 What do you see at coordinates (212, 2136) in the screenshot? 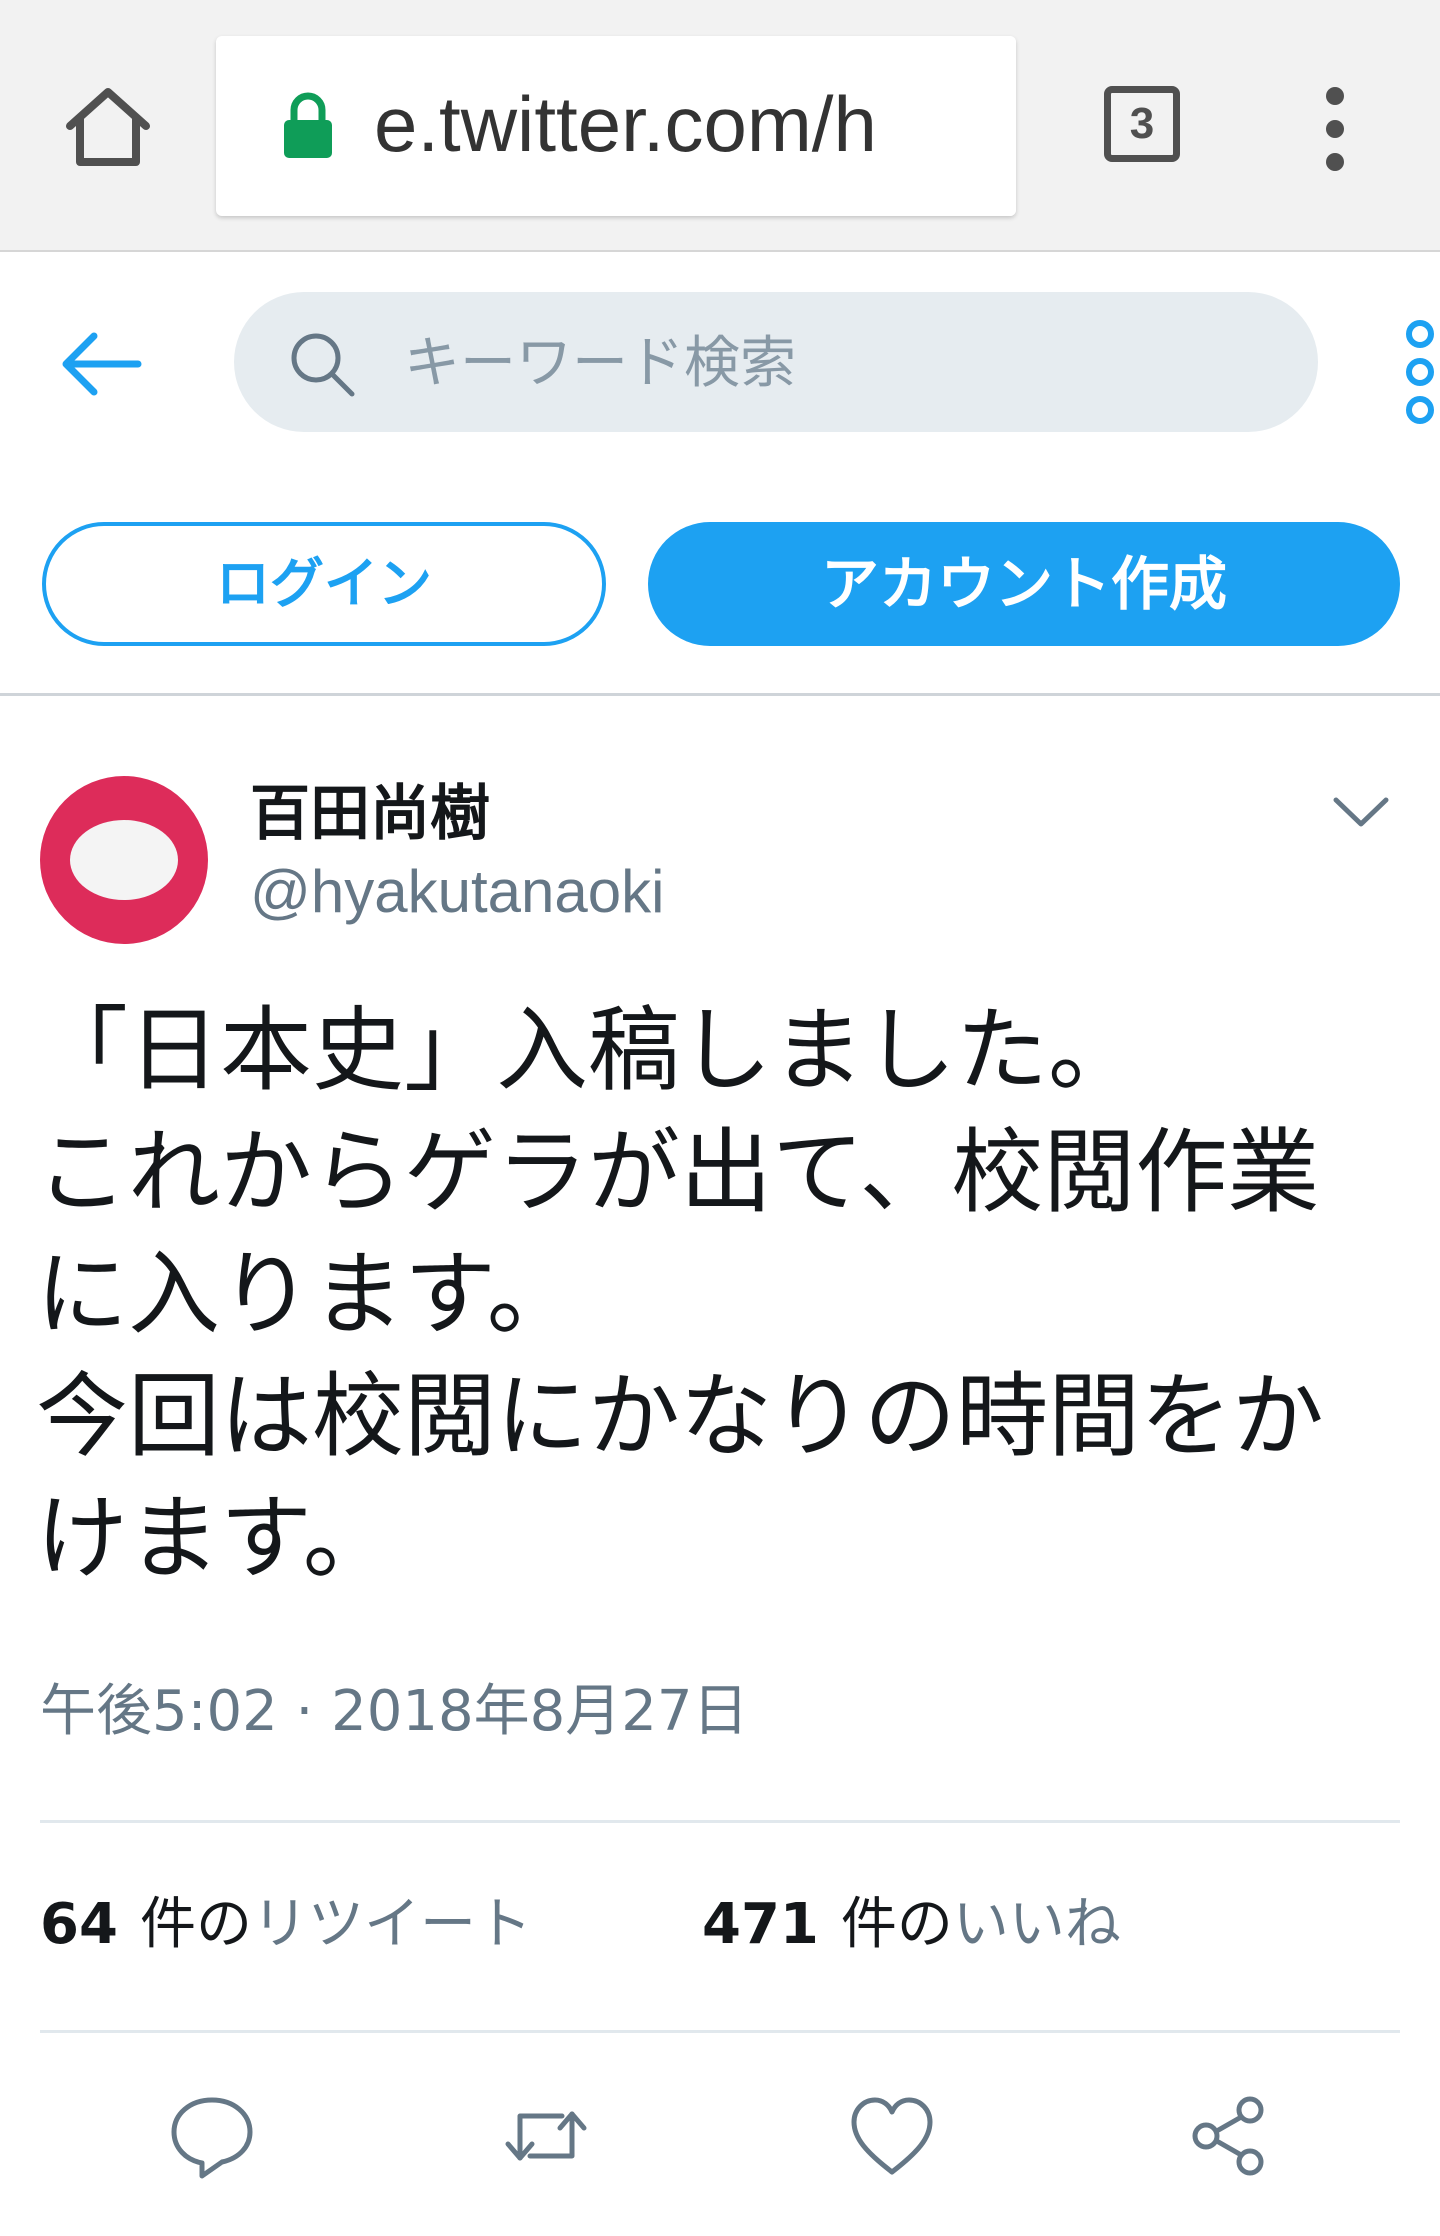
I see `reply-icon` at bounding box center [212, 2136].